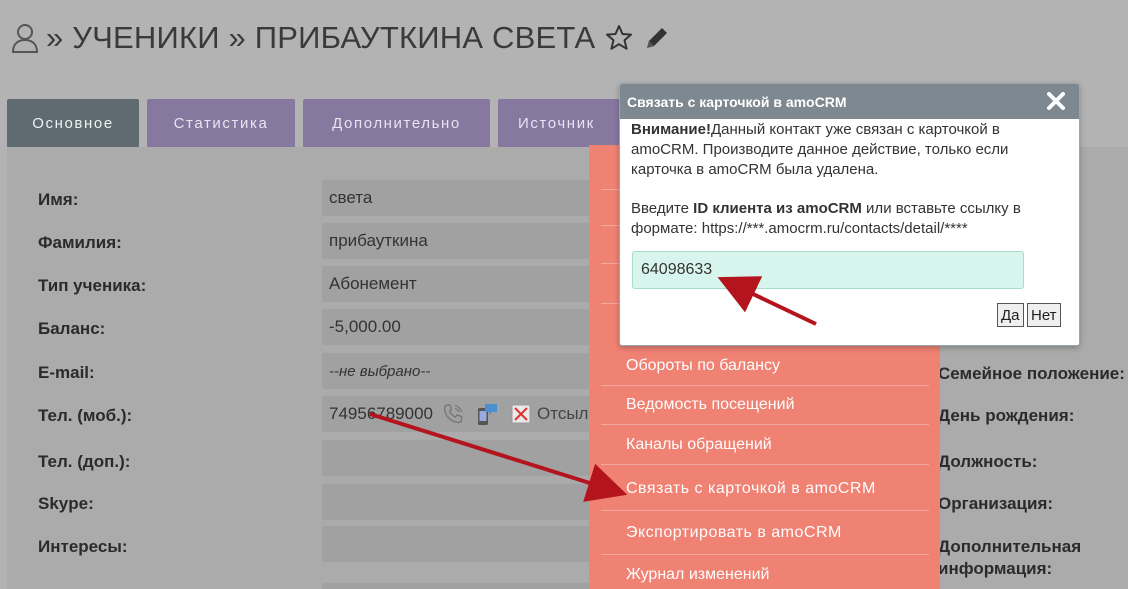 The height and width of the screenshot is (589, 1128). What do you see at coordinates (765, 366) in the screenshot?
I see `menu-item-balance-turnover: Обороты по балансу` at bounding box center [765, 366].